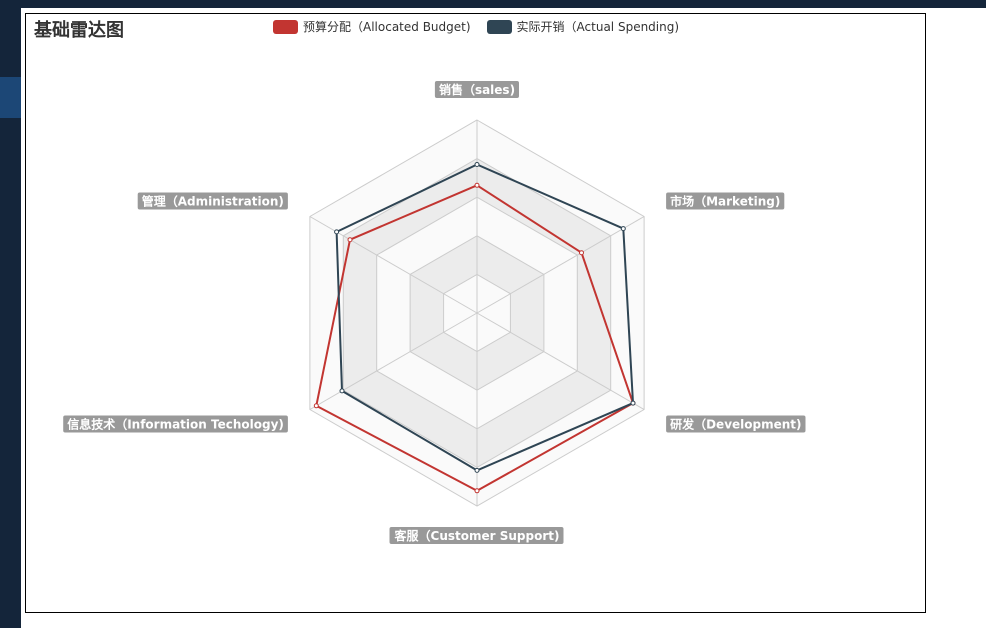 The width and height of the screenshot is (986, 628). I want to click on radar-indicator-label-4: 信息技术（Information Techology), so click(175, 424).